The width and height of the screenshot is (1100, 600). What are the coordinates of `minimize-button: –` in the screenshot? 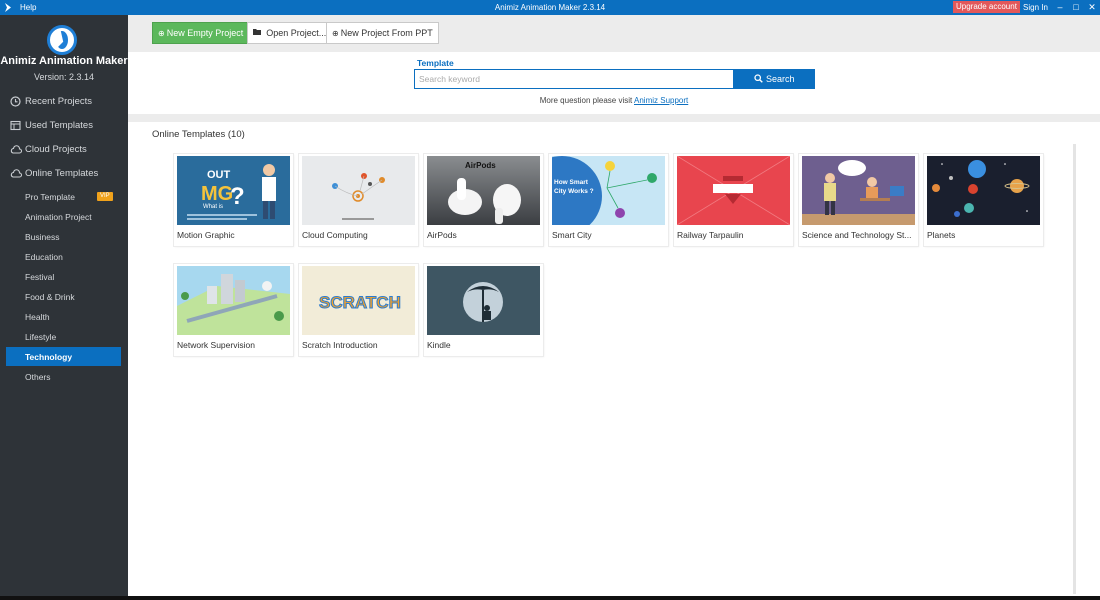 It's located at (1060, 7).